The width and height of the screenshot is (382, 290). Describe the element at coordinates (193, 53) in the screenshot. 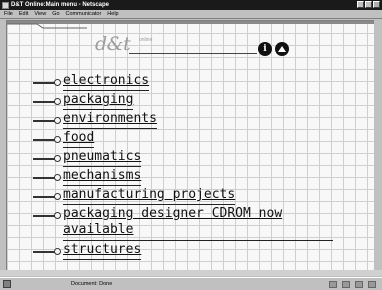

I see `logo-rule` at that location.